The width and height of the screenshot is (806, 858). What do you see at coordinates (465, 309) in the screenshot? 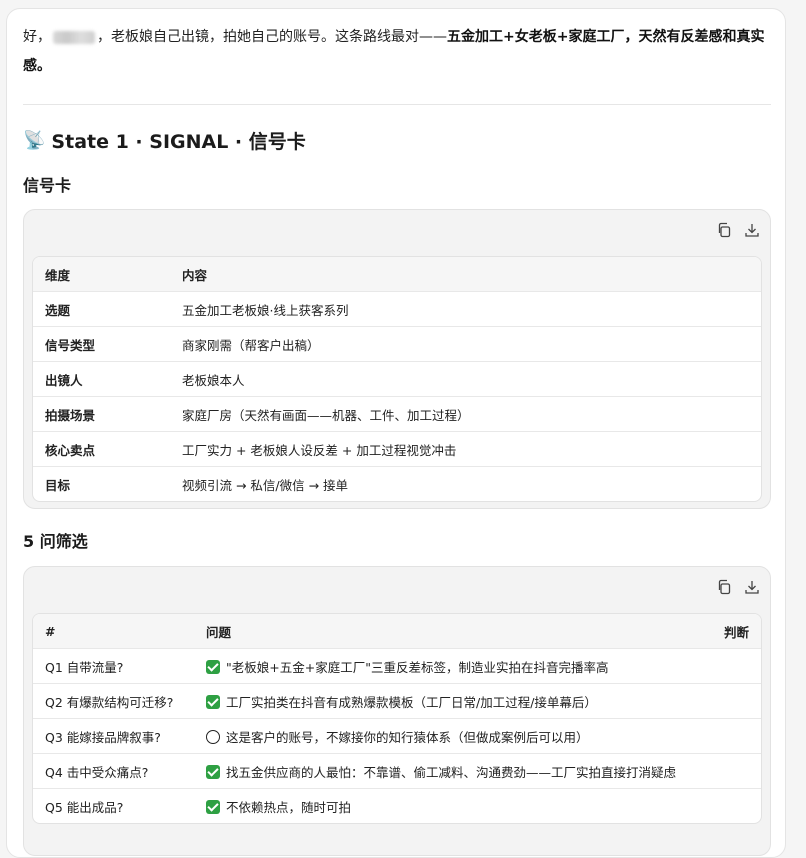
I see `row-value: 五金加工老板娘·线上获客系列` at bounding box center [465, 309].